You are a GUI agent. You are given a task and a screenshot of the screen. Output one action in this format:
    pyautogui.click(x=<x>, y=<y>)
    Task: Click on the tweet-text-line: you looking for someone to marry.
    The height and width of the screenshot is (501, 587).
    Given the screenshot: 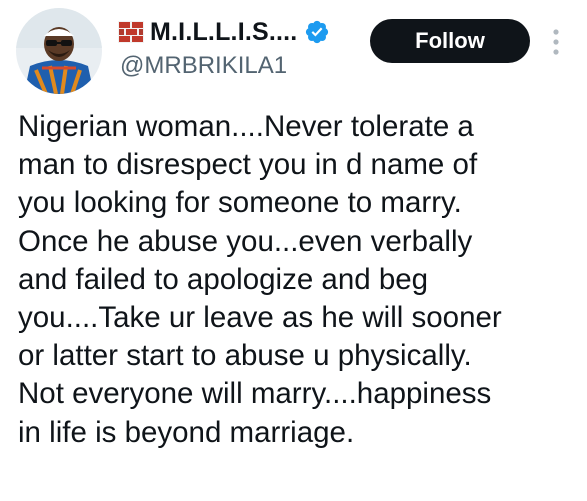 What is the action you would take?
    pyautogui.click(x=240, y=203)
    